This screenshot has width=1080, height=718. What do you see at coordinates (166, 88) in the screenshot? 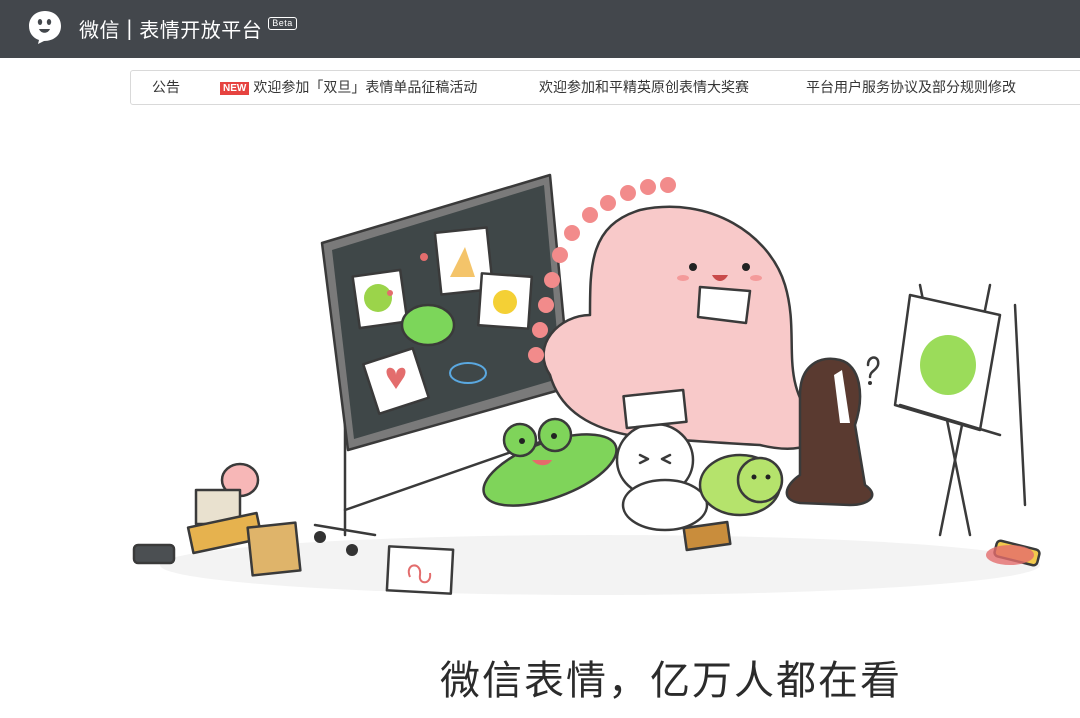
I see `announcement-title: 公告` at bounding box center [166, 88].